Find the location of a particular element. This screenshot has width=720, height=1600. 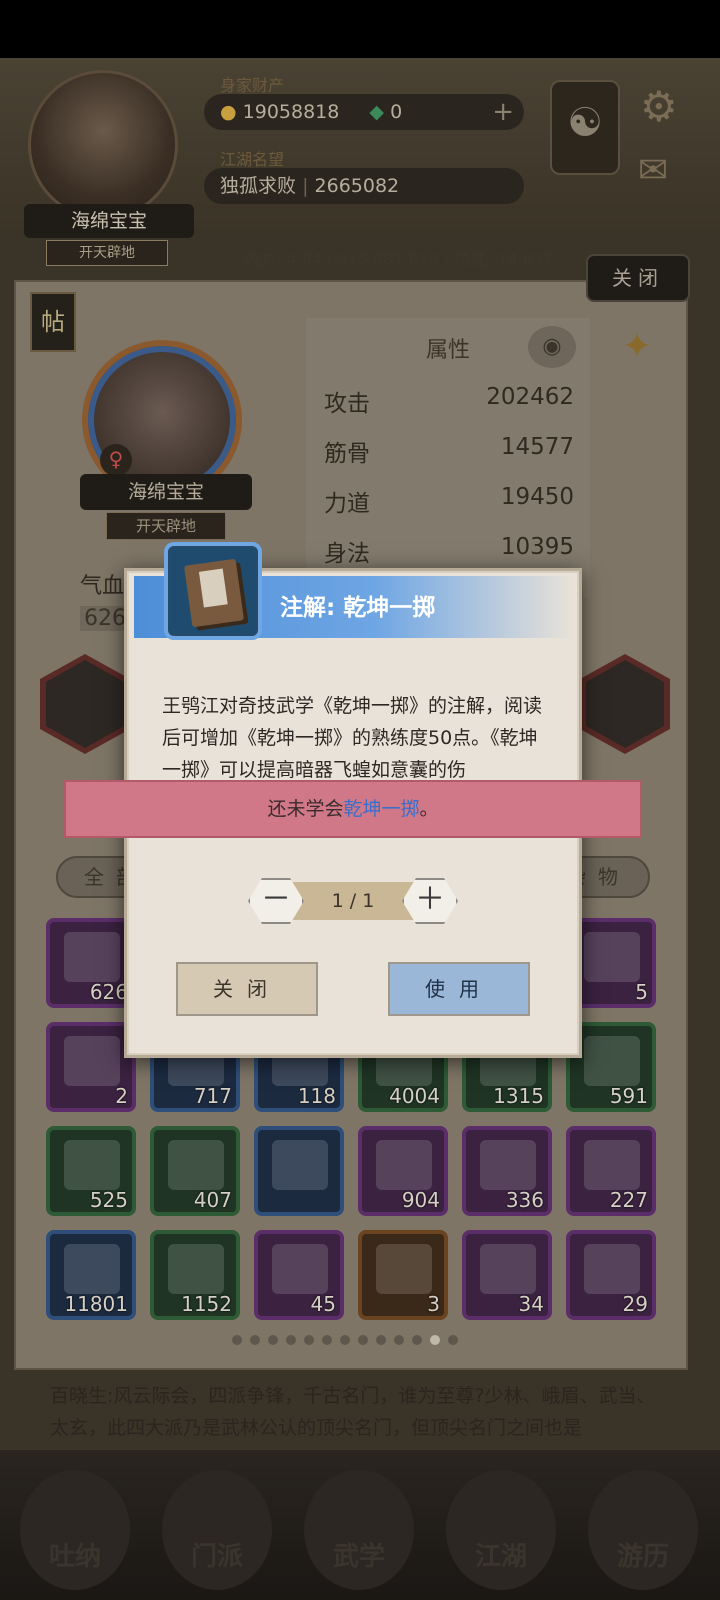

attribute-name: 筋骨 is located at coordinates (347, 454).